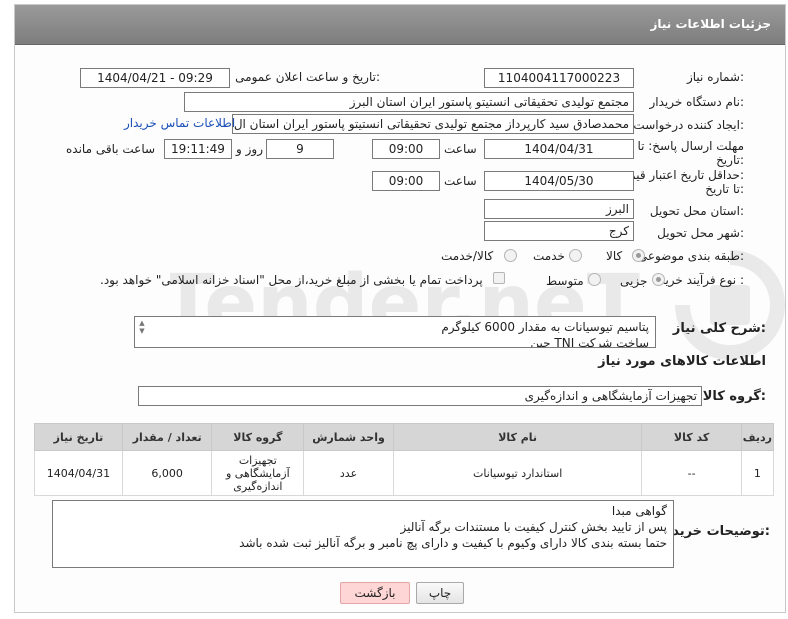 The height and width of the screenshot is (619, 788). Describe the element at coordinates (375, 593) in the screenshot. I see `back-button: بازگشت` at that location.